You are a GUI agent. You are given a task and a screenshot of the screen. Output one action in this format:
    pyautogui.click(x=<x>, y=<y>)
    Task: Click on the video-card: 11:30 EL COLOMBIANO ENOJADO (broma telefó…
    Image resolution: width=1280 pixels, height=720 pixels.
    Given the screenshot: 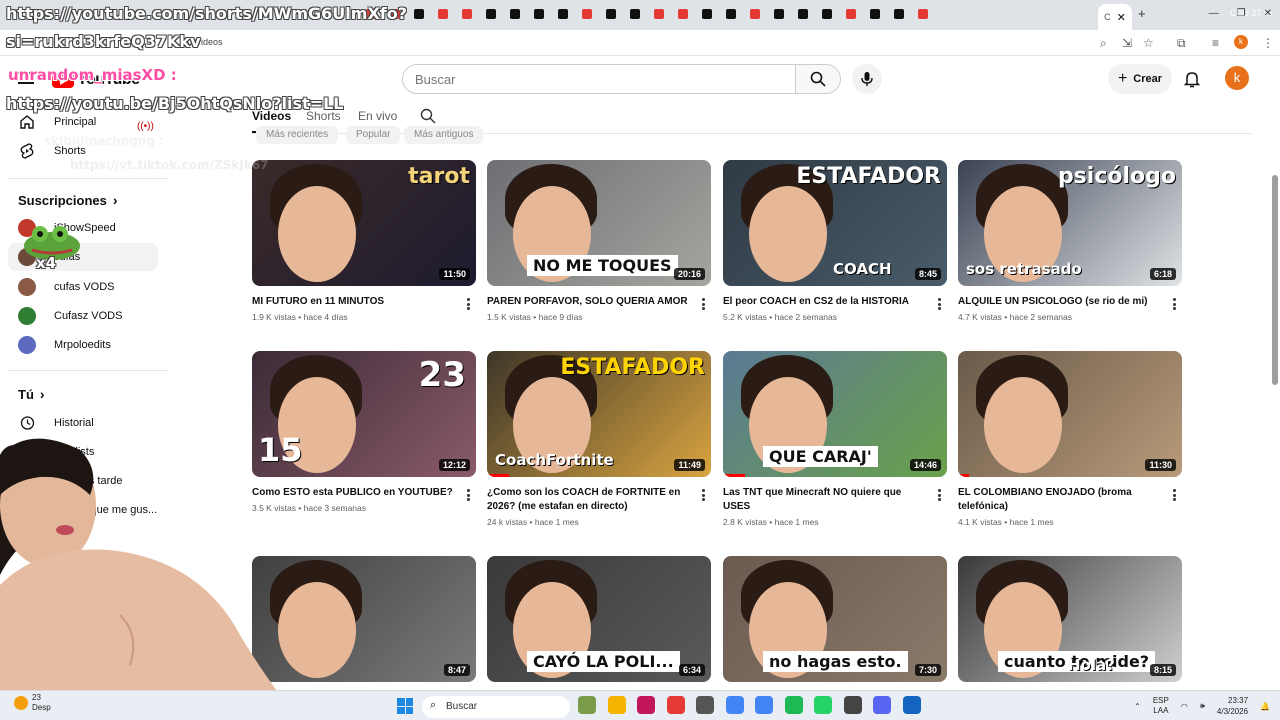 What is the action you would take?
    pyautogui.click(x=1070, y=441)
    